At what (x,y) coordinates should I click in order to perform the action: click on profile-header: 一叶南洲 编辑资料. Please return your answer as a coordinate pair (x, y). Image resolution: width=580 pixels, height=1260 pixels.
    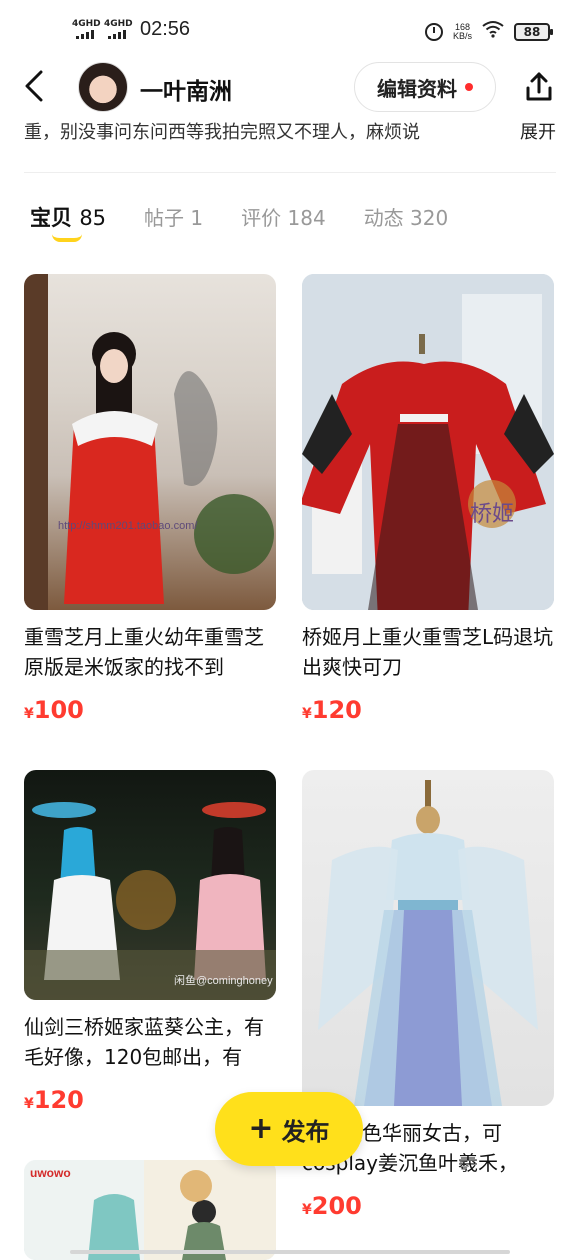
    Looking at the image, I should click on (290, 90).